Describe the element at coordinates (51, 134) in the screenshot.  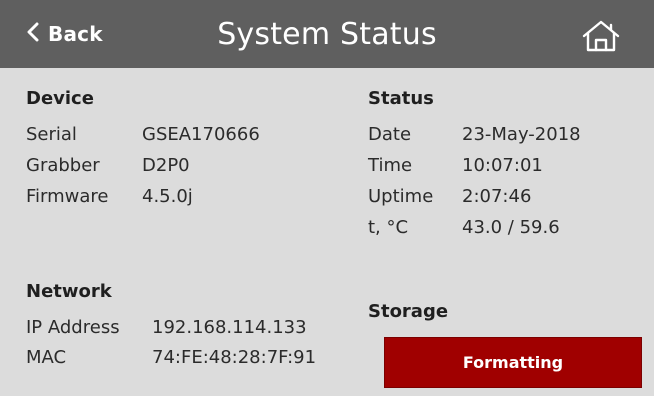
I see `device-serial-label: Serial` at that location.